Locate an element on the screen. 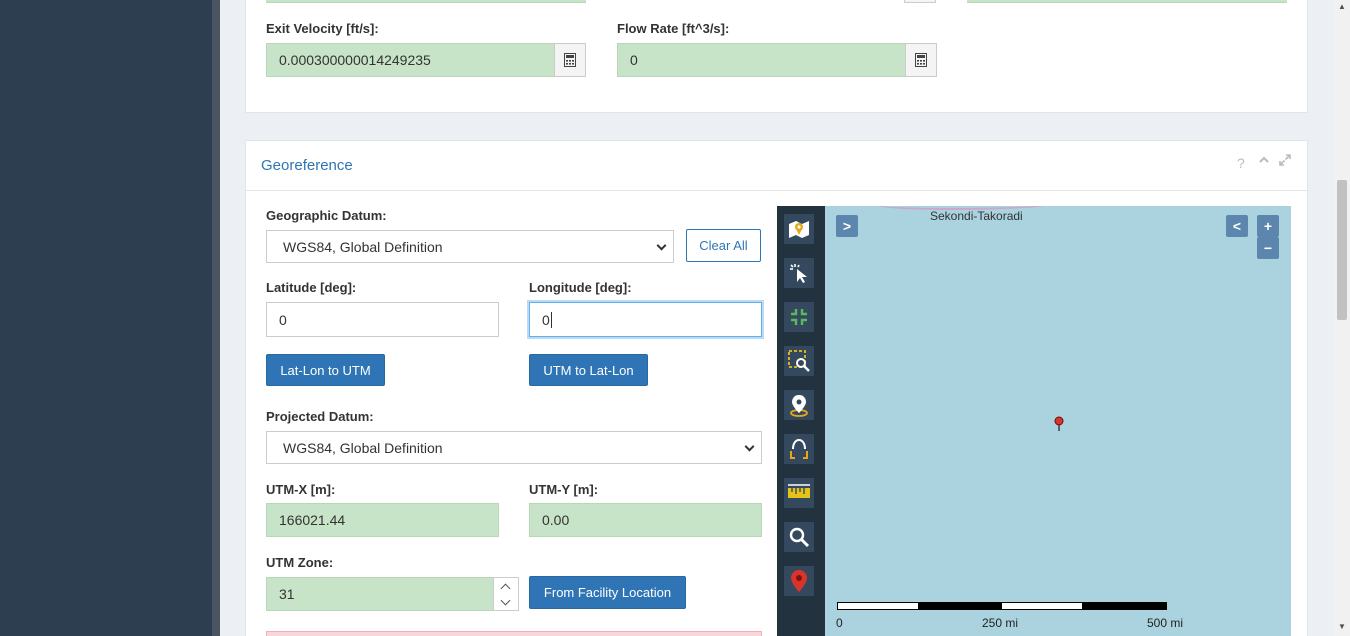  exit-velocity-calculator-button is located at coordinates (570, 60).